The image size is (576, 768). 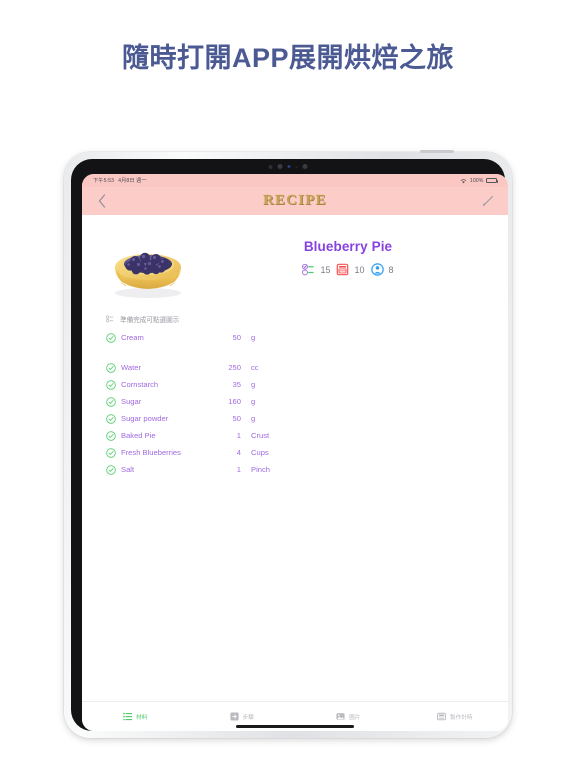 What do you see at coordinates (238, 452) in the screenshot?
I see `ingredient-amount: 4` at bounding box center [238, 452].